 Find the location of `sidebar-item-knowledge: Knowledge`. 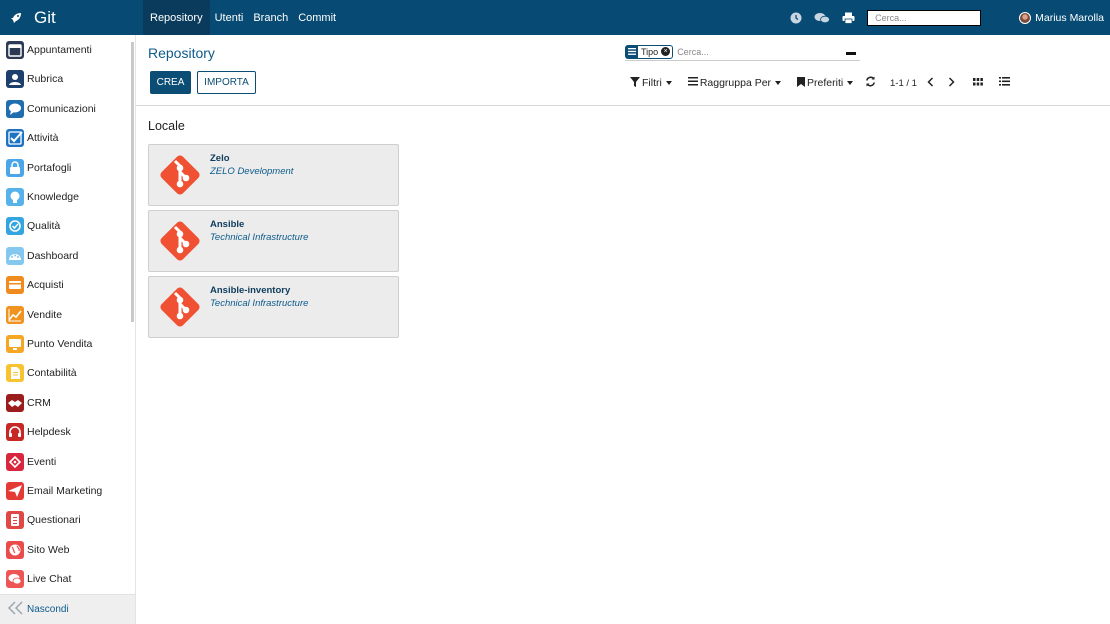

sidebar-item-knowledge: Knowledge is located at coordinates (42, 197).